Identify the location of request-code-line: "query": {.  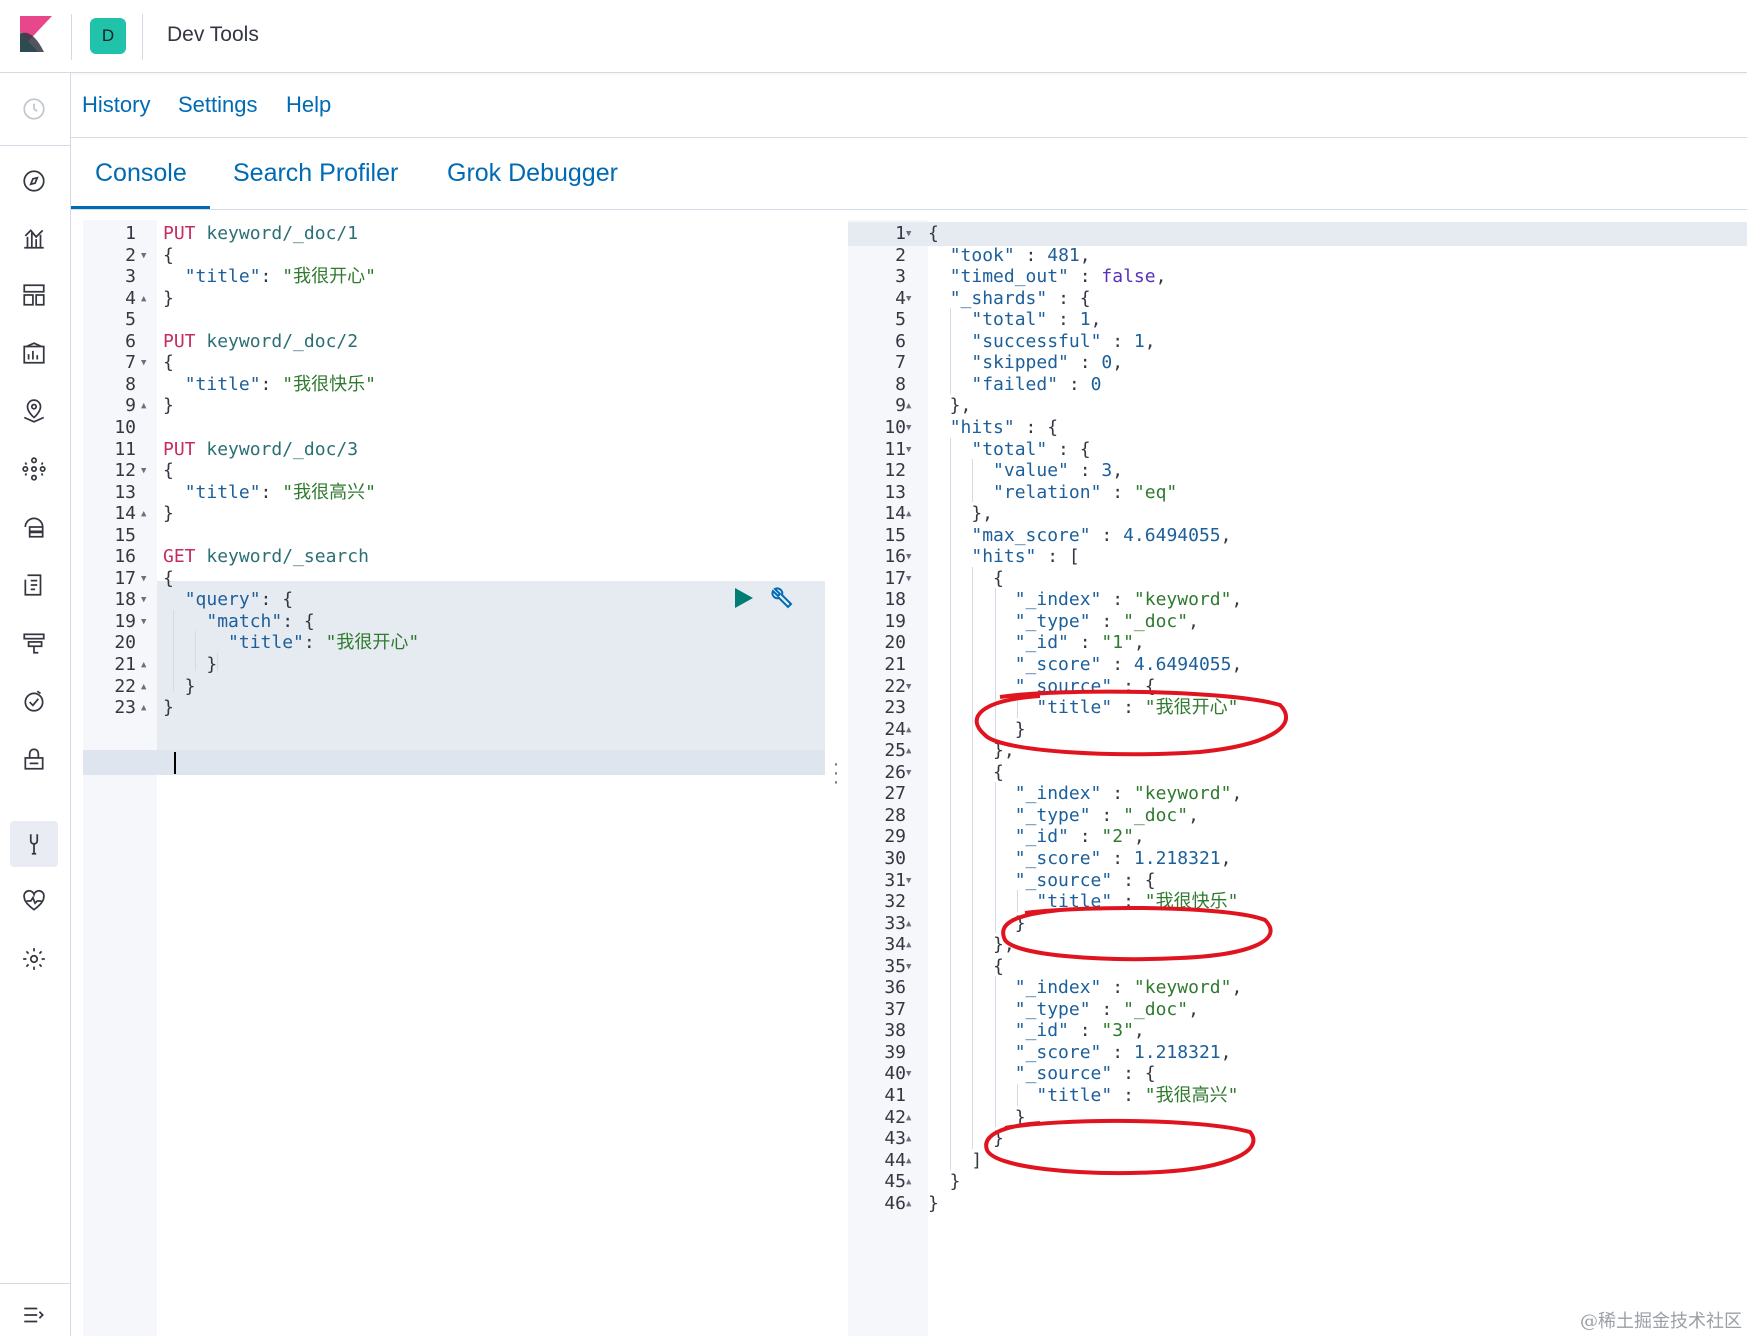
(239, 600).